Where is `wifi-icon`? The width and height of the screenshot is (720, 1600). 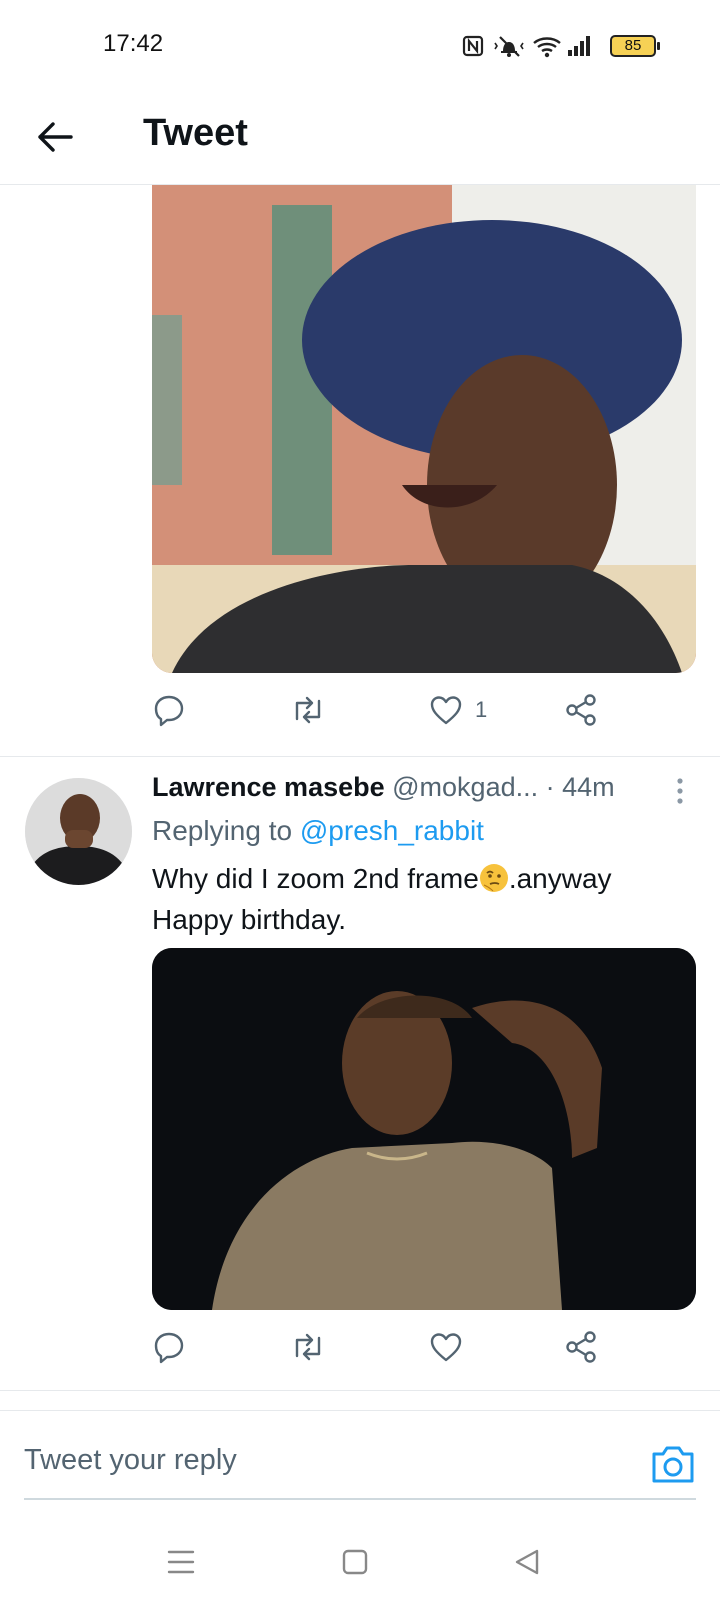 wifi-icon is located at coordinates (547, 47).